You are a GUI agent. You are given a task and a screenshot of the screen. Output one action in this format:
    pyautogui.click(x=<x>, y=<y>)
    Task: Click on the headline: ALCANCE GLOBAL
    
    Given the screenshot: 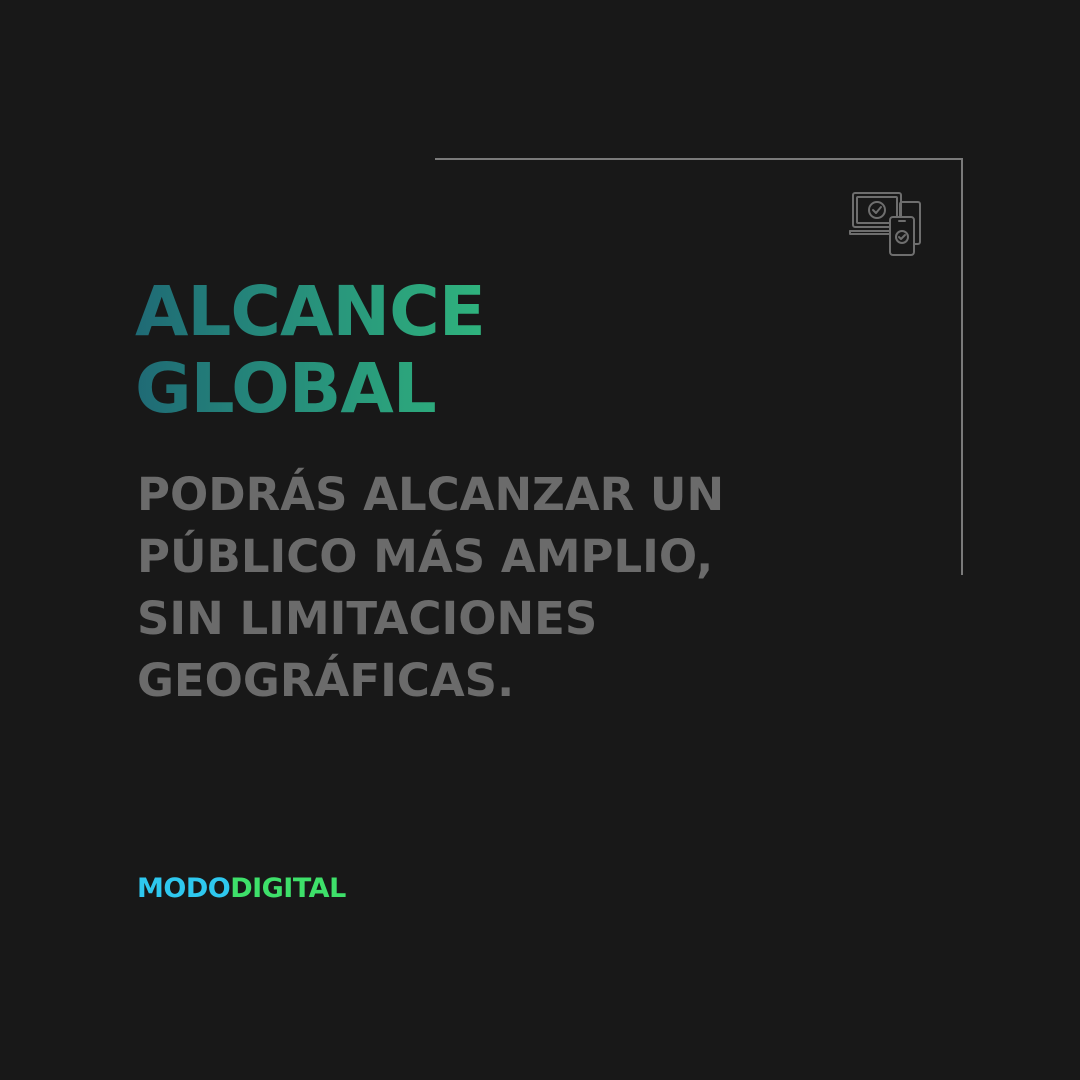 What is the action you would take?
    pyautogui.click(x=310, y=351)
    